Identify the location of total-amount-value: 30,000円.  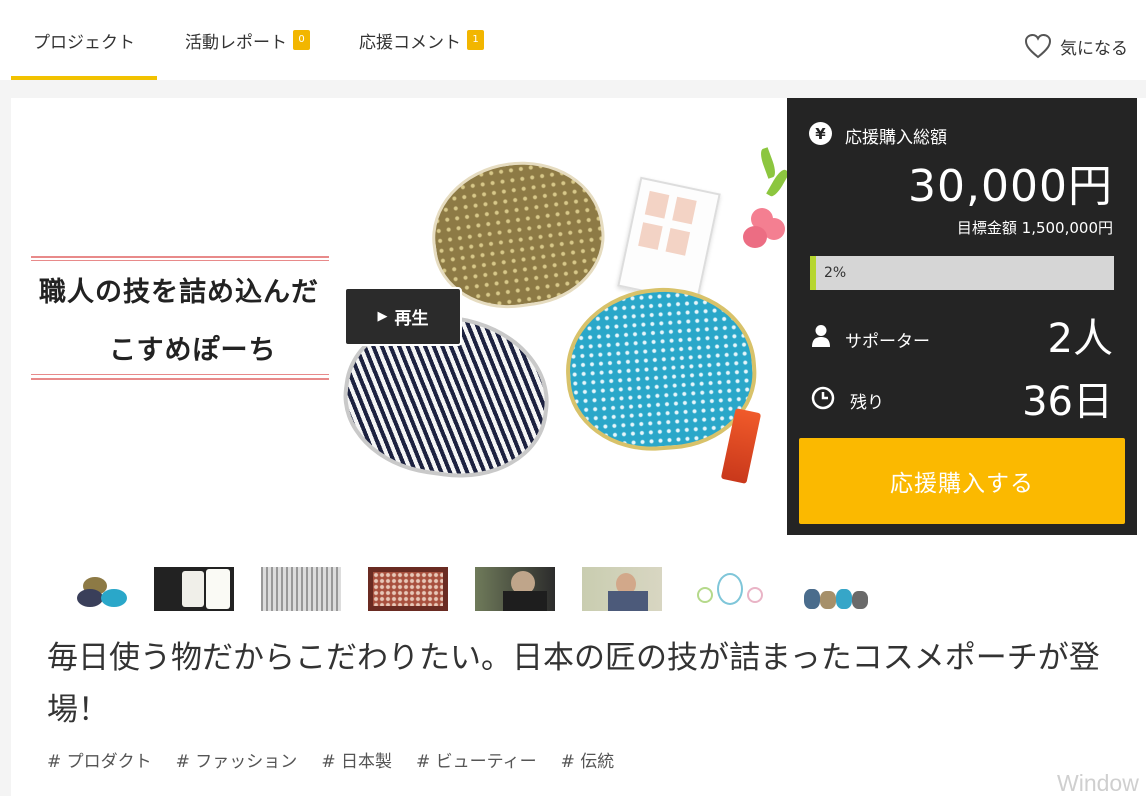
(1010, 186).